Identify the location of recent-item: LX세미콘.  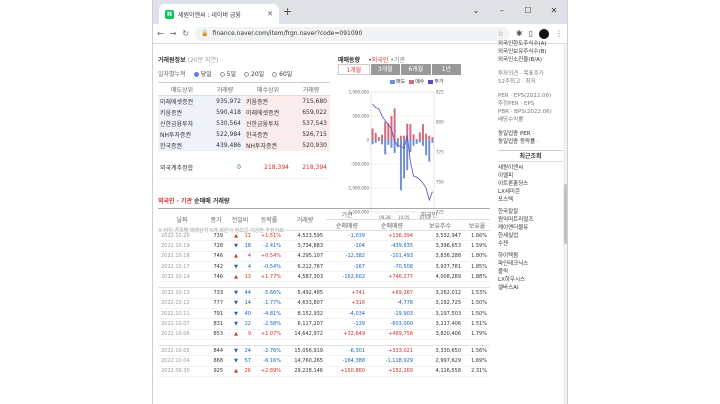
(530, 192).